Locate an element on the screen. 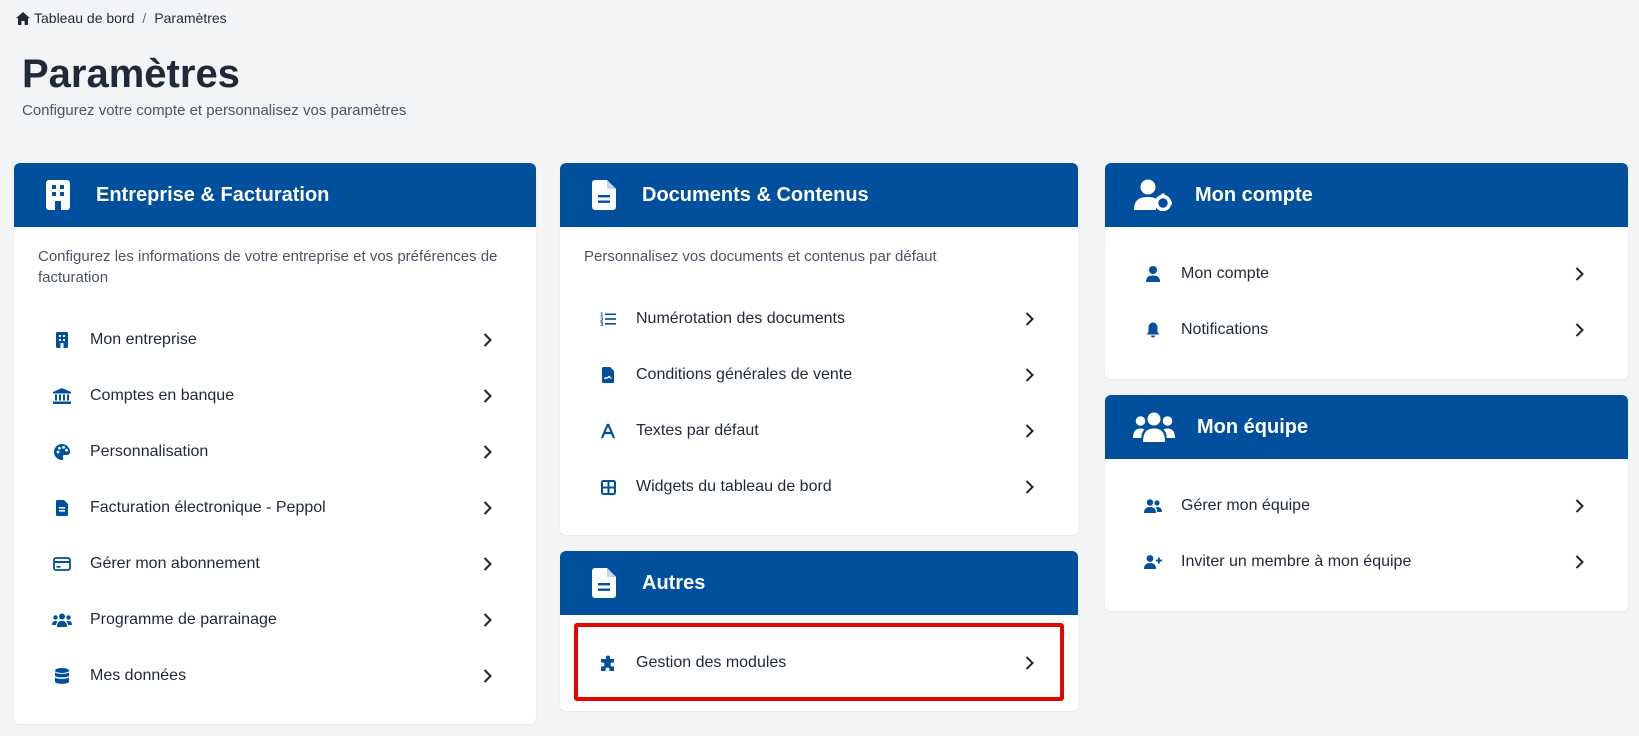  file-contract-icon is located at coordinates (608, 375).